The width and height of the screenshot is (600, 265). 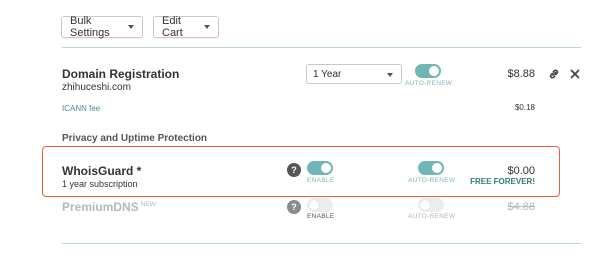 What do you see at coordinates (90, 27) in the screenshot?
I see `bulk-settings-label: Bulk Settings` at bounding box center [90, 27].